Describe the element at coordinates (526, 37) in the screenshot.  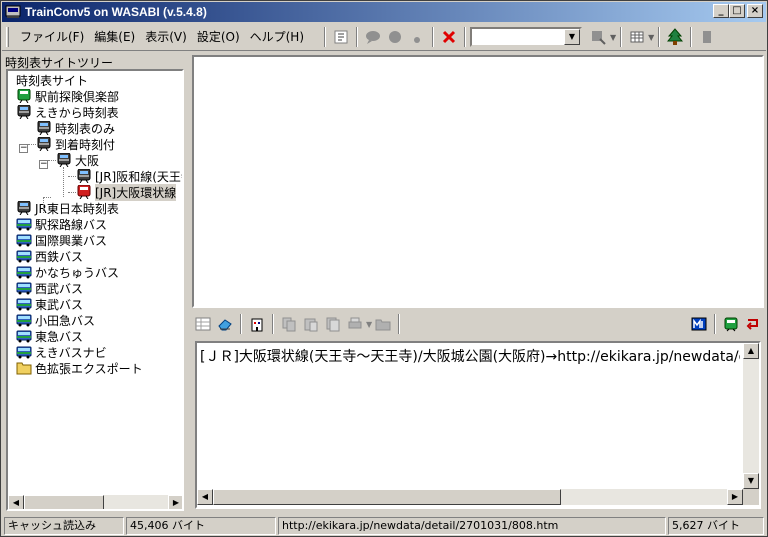
I see `address-combo: ▼` at that location.